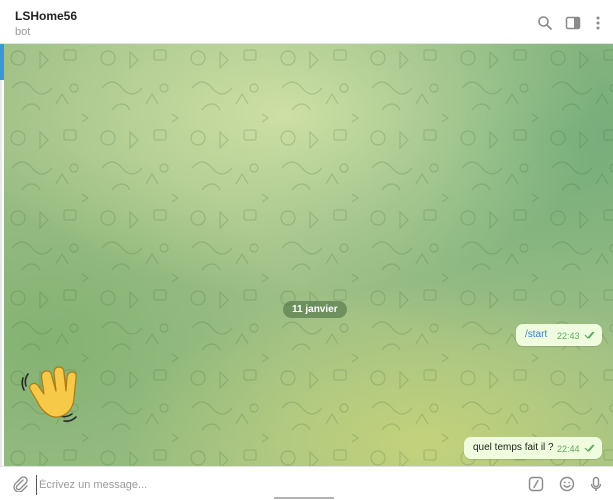 This screenshot has width=613, height=500. What do you see at coordinates (1, 273) in the screenshot?
I see `left-panel-border` at bounding box center [1, 273].